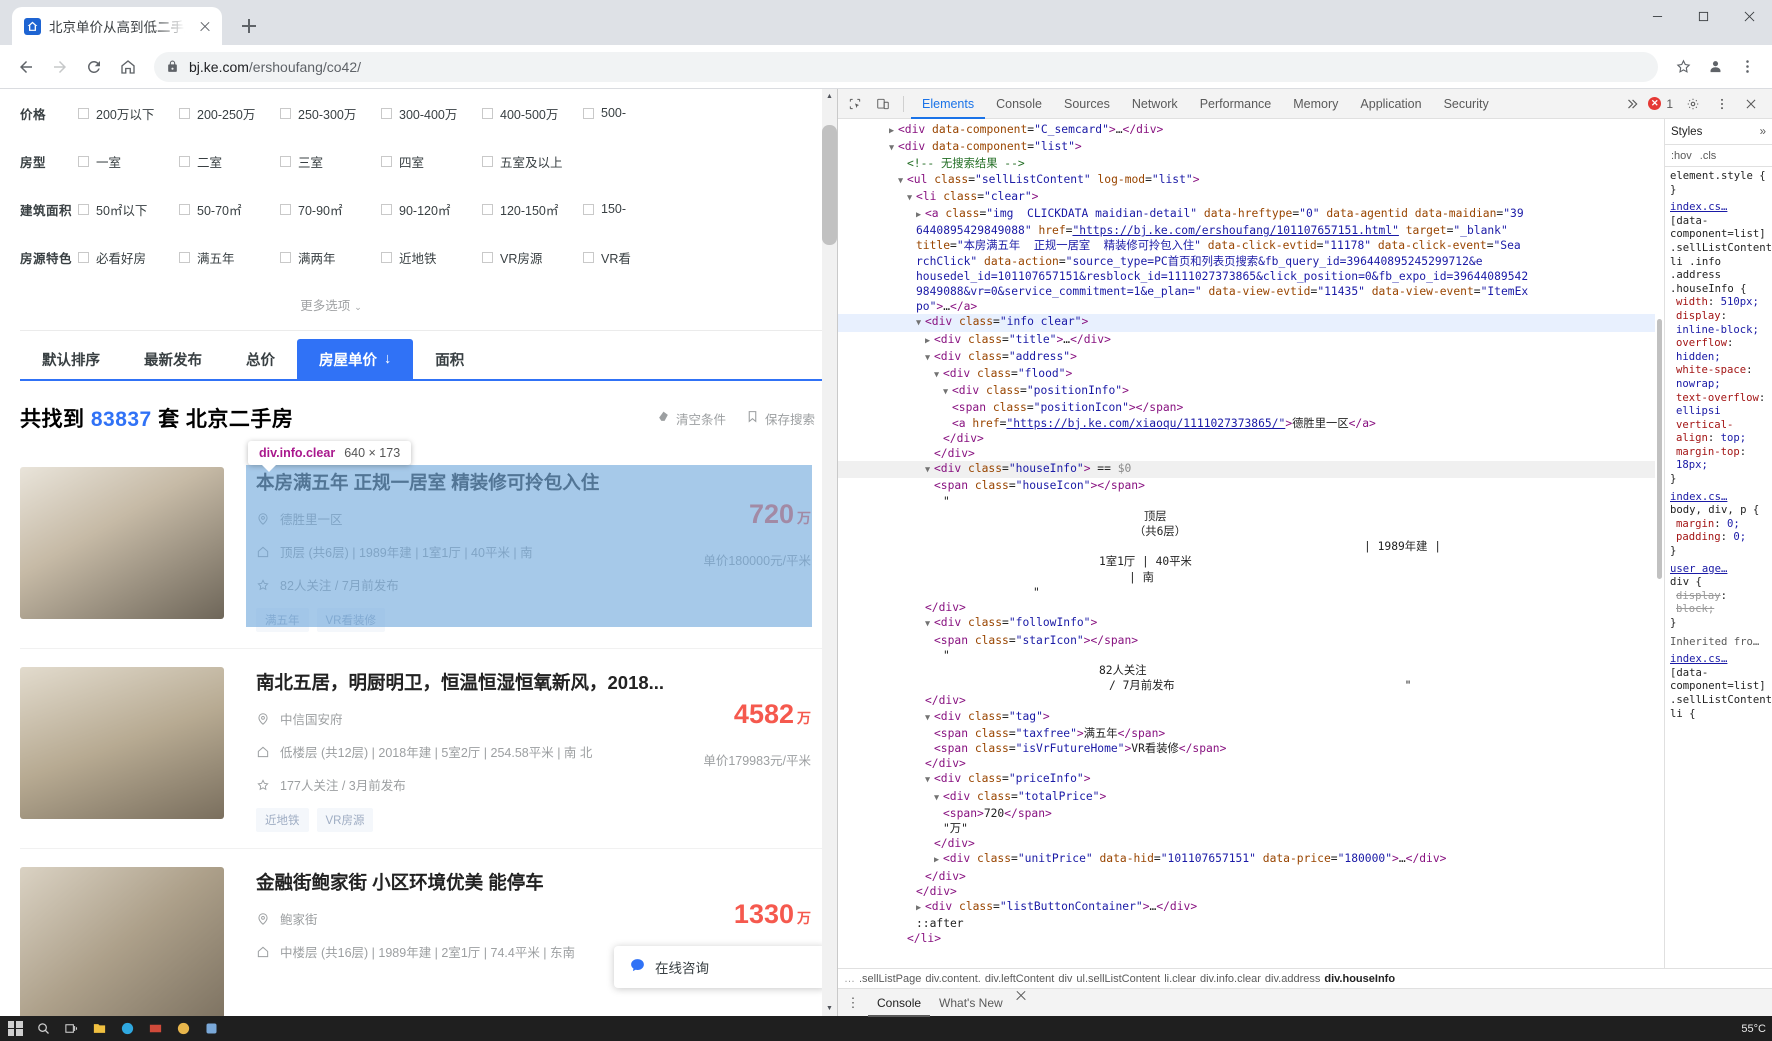 This screenshot has height=1041, width=1772. I want to click on more-options-button: 更多选项 ⌄, so click(331, 308).